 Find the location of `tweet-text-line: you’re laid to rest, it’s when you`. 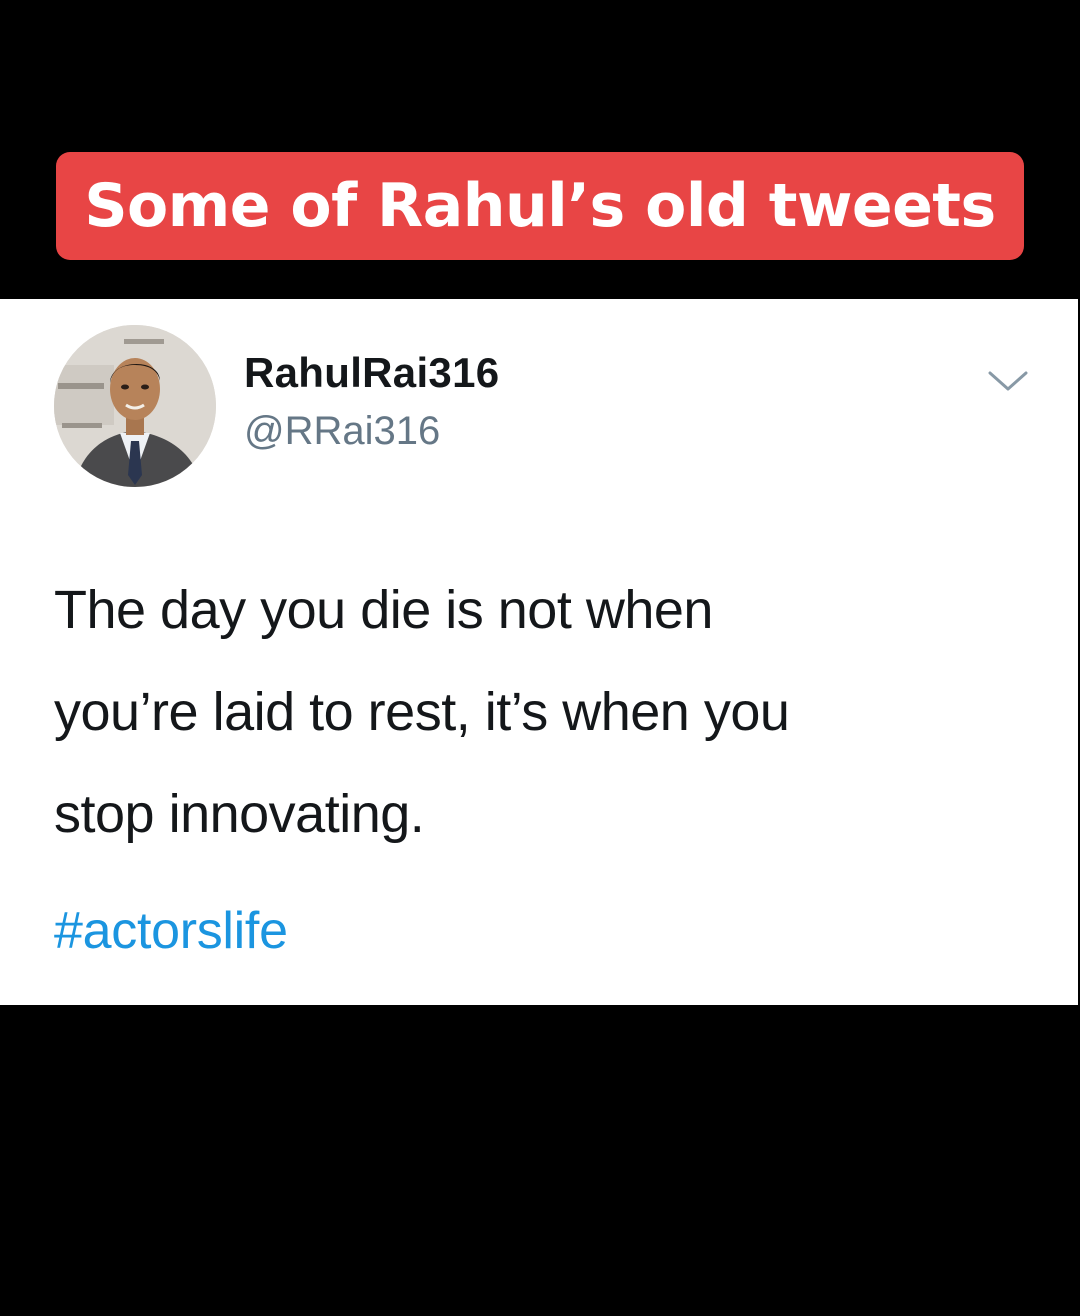

tweet-text-line: you’re laid to rest, it’s when you is located at coordinates (422, 712).